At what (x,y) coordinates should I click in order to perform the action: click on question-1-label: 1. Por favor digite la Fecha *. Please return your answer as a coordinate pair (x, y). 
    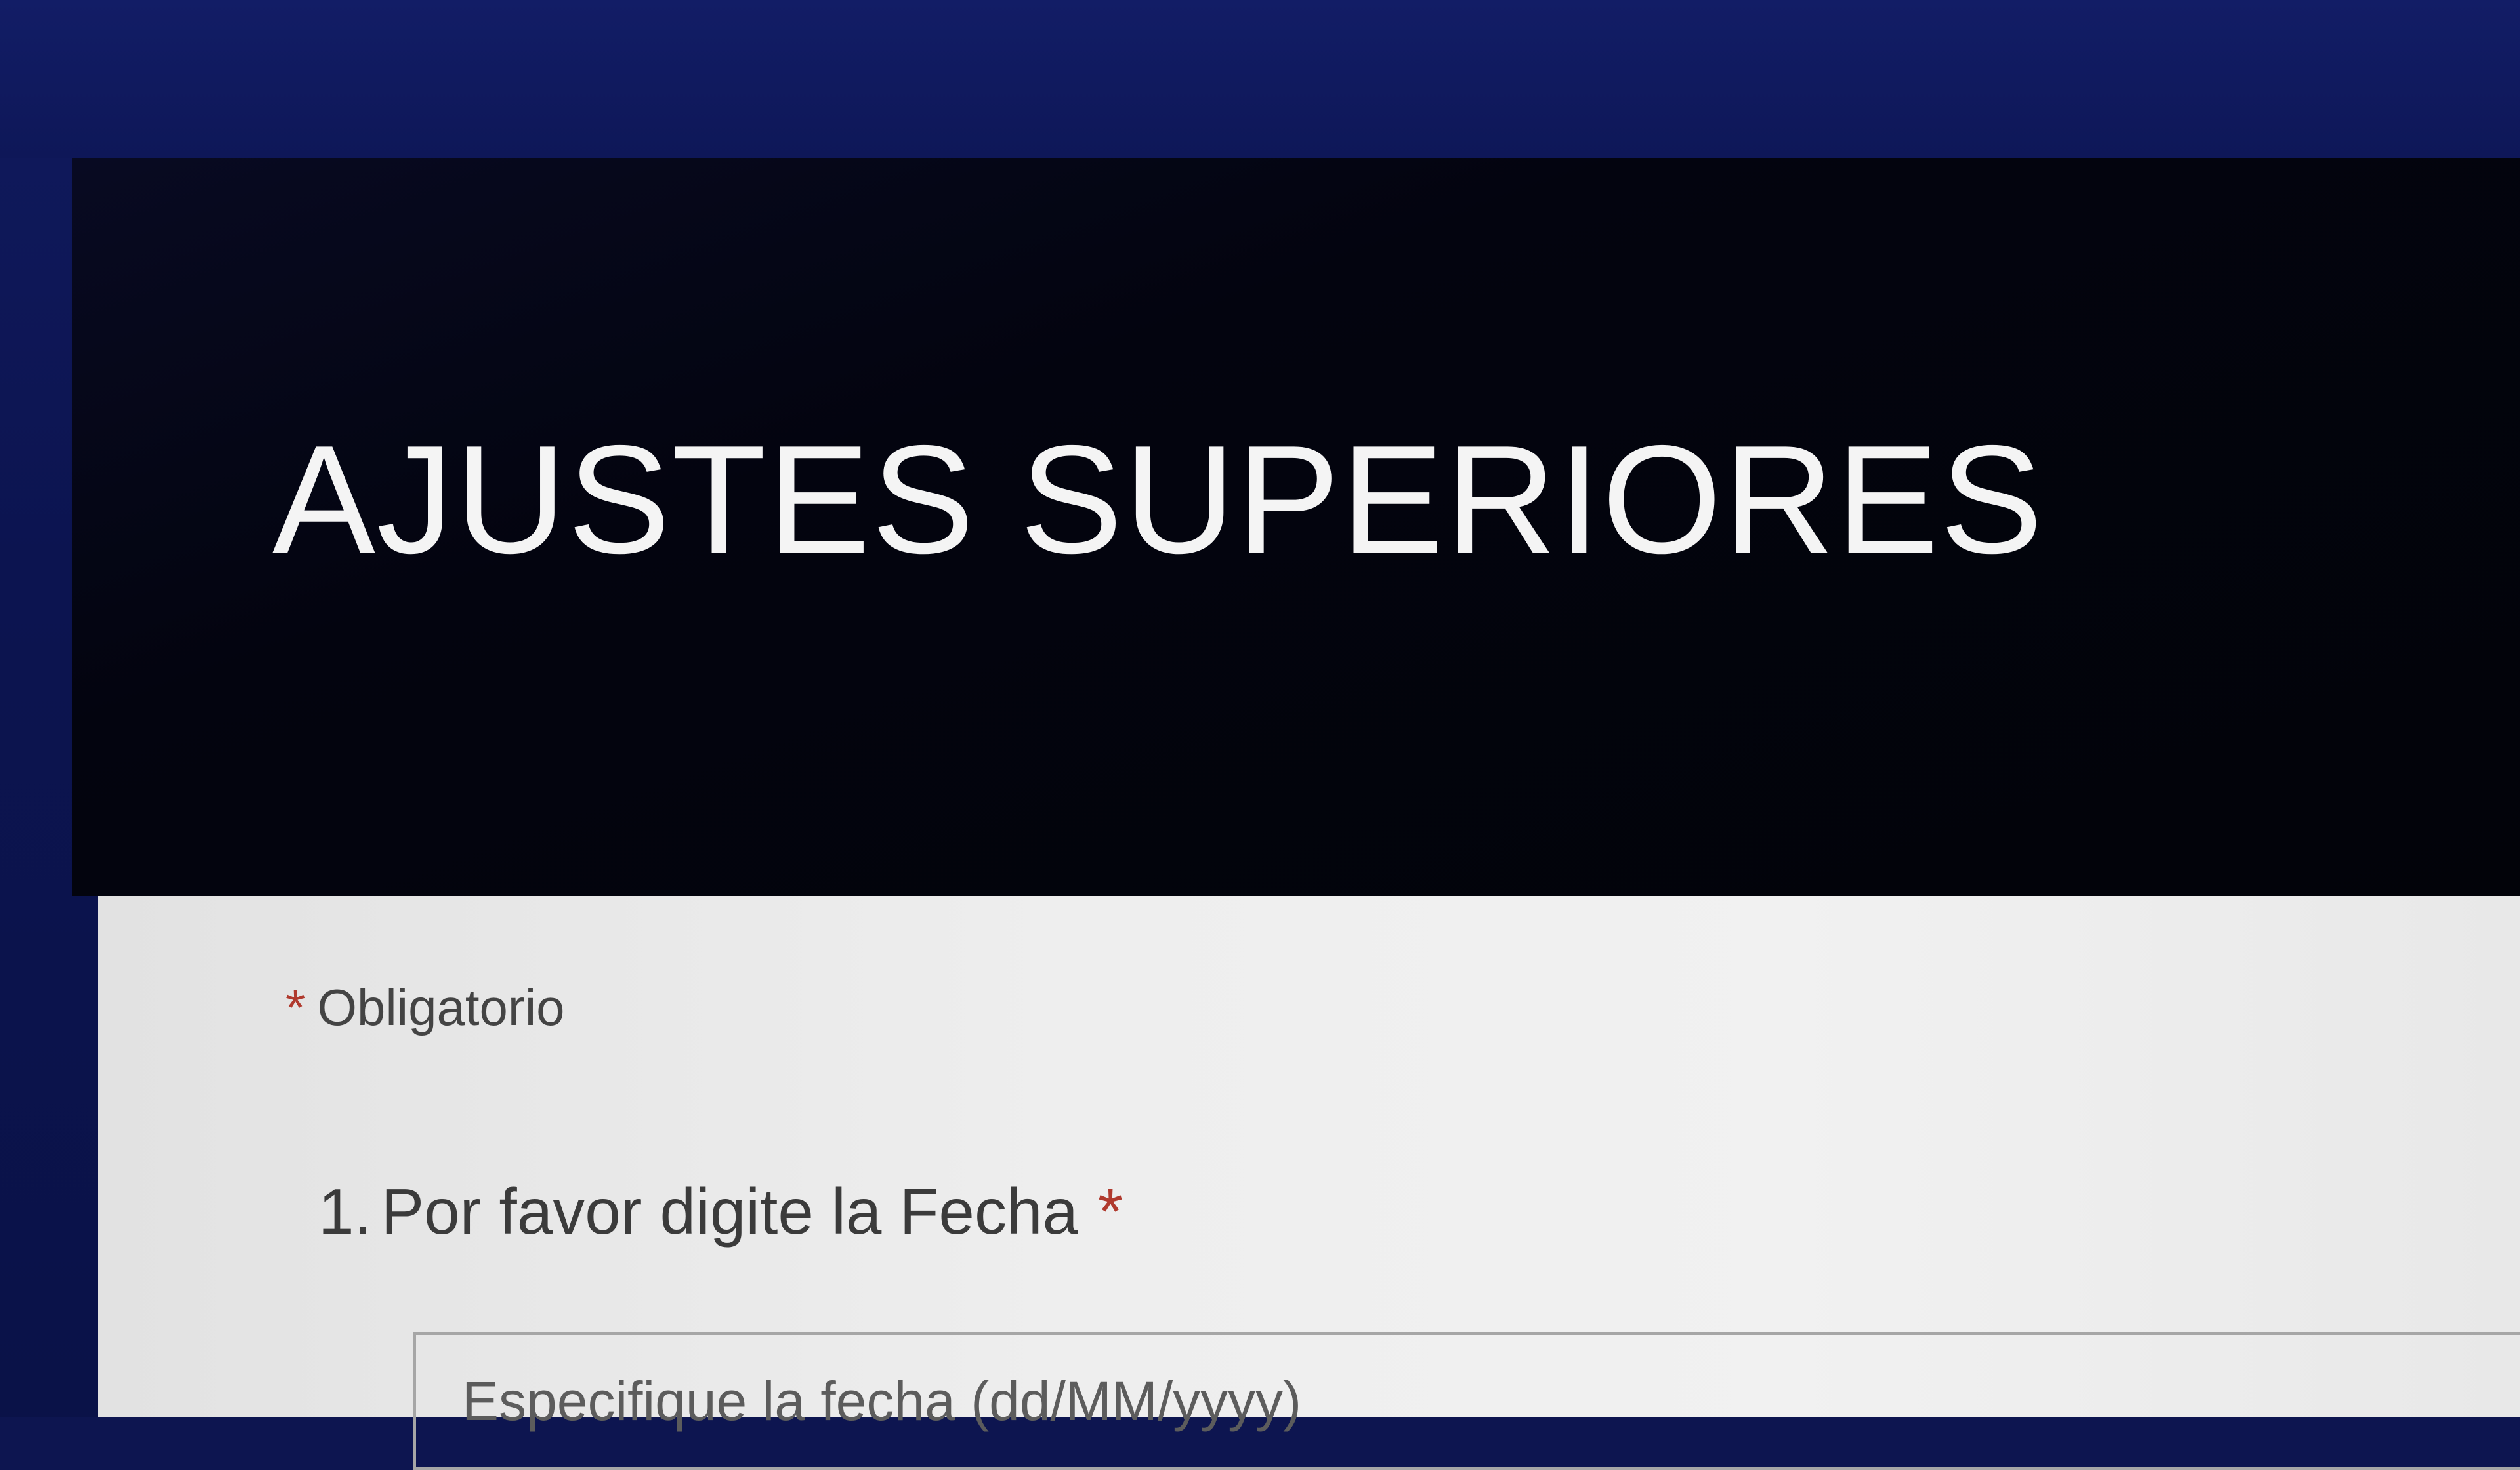
    Looking at the image, I should click on (720, 1212).